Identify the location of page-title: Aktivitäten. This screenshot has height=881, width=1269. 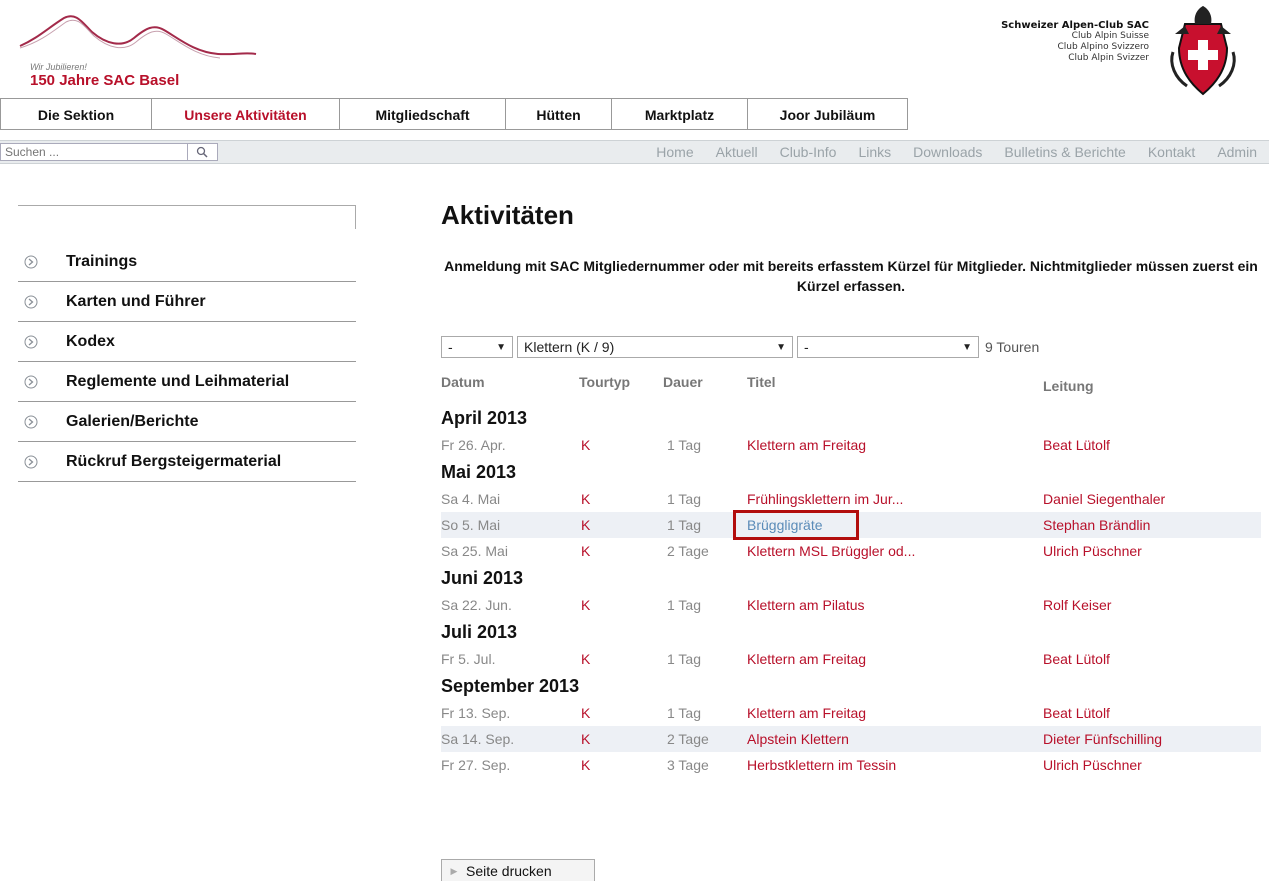
(507, 215).